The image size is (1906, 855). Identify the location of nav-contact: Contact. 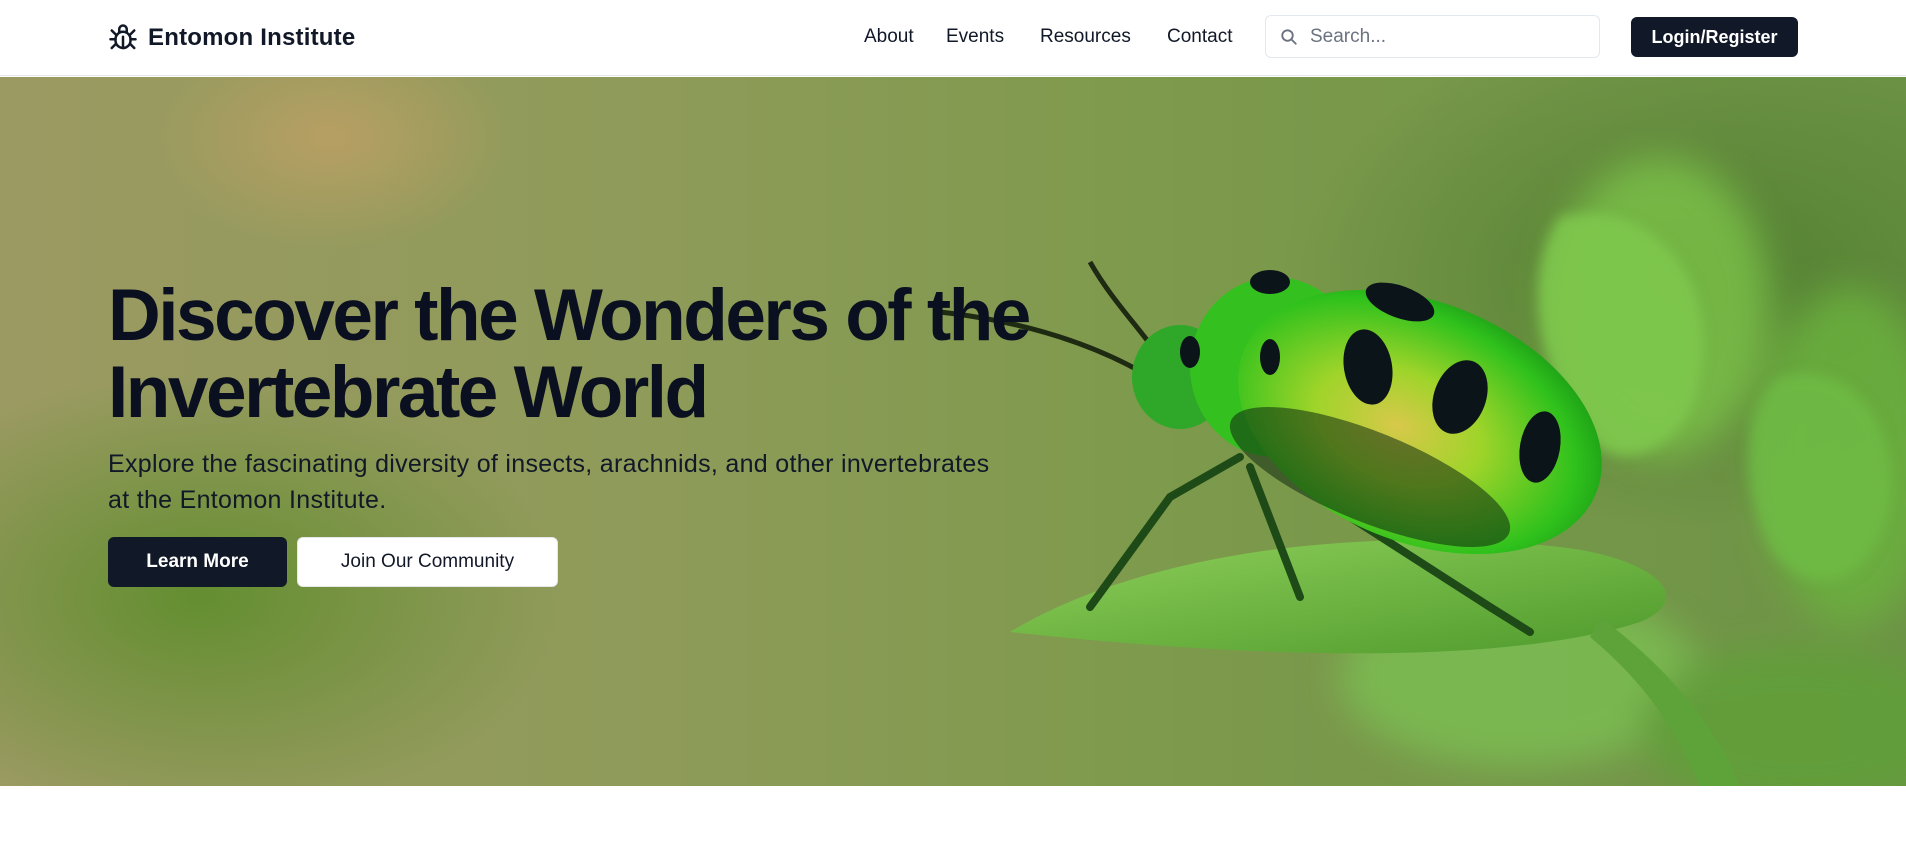
(1199, 37).